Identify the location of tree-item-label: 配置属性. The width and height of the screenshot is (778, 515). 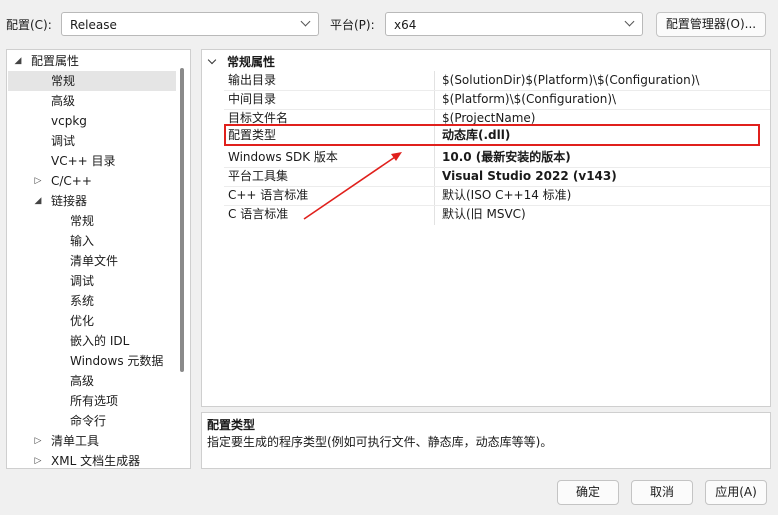
(55, 61).